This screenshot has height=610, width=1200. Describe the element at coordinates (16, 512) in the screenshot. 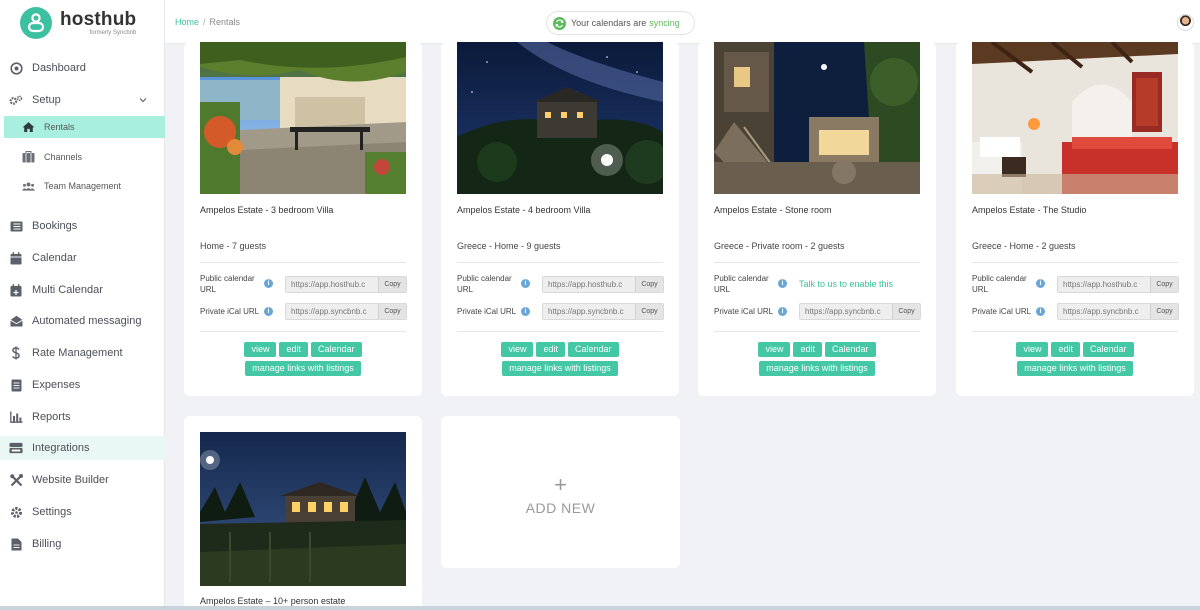

I see `gear-icon` at that location.